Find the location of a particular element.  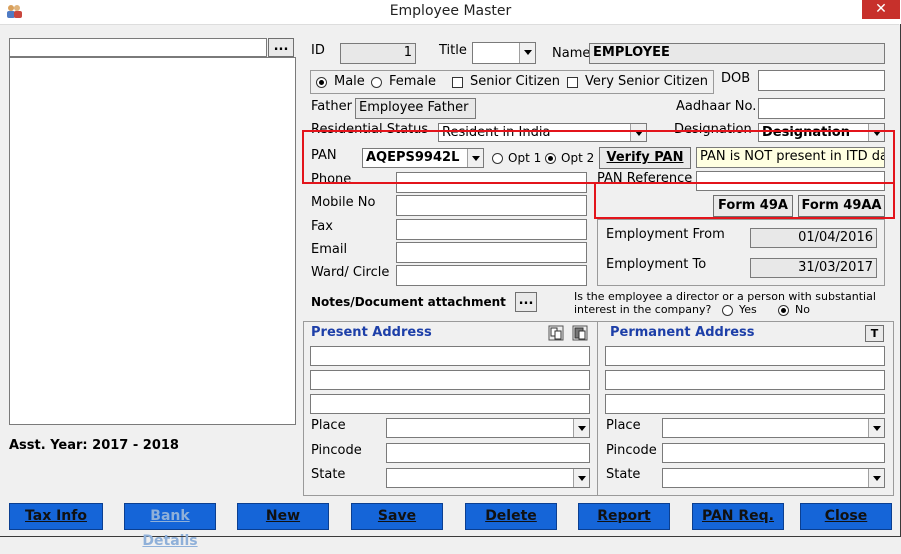

employment-from-label: Employment From is located at coordinates (665, 234).